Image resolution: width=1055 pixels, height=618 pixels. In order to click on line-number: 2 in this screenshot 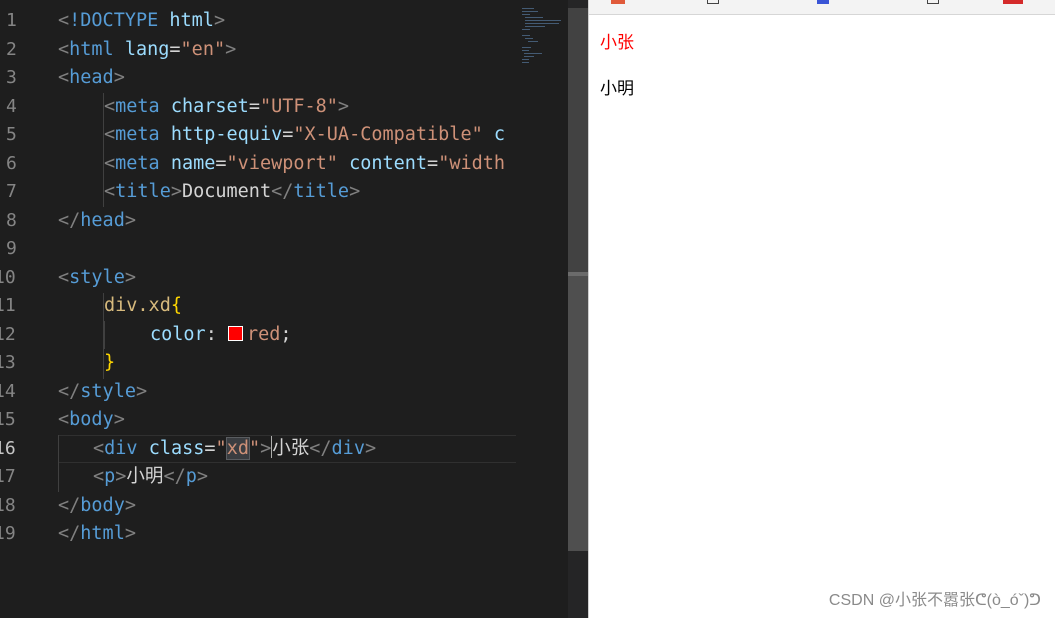, I will do `click(11, 49)`.